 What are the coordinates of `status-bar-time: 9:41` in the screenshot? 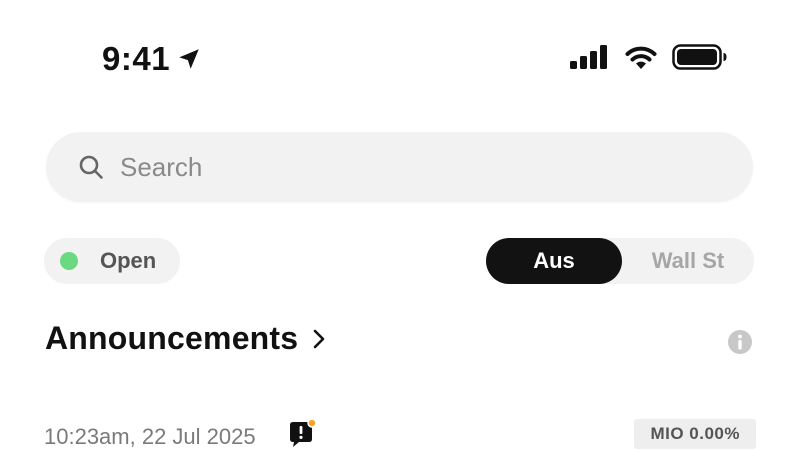 It's located at (152, 59).